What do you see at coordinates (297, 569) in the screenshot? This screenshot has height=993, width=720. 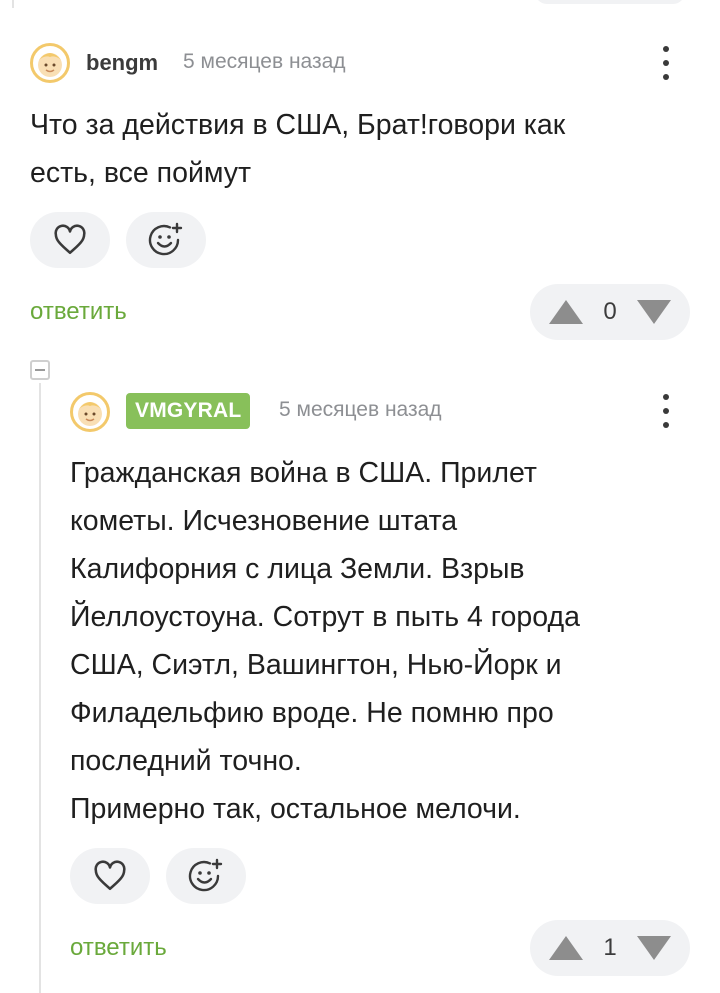 I see `comment-text-line: Калифорния с лица Земли. Взрыв` at bounding box center [297, 569].